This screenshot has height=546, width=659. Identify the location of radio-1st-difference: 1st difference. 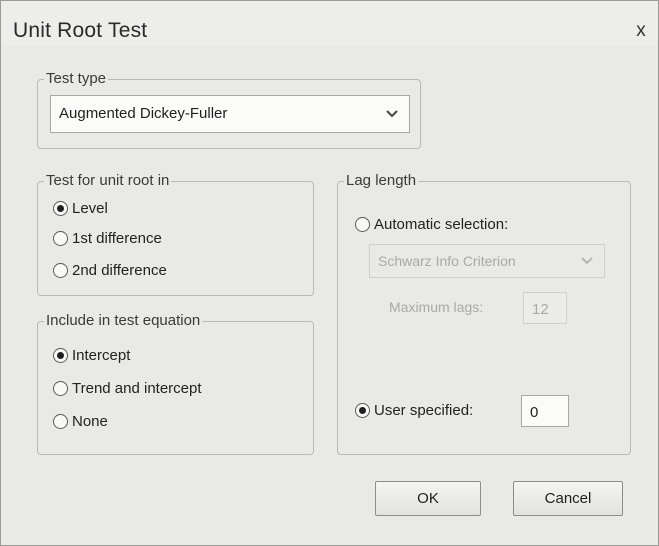
(107, 238).